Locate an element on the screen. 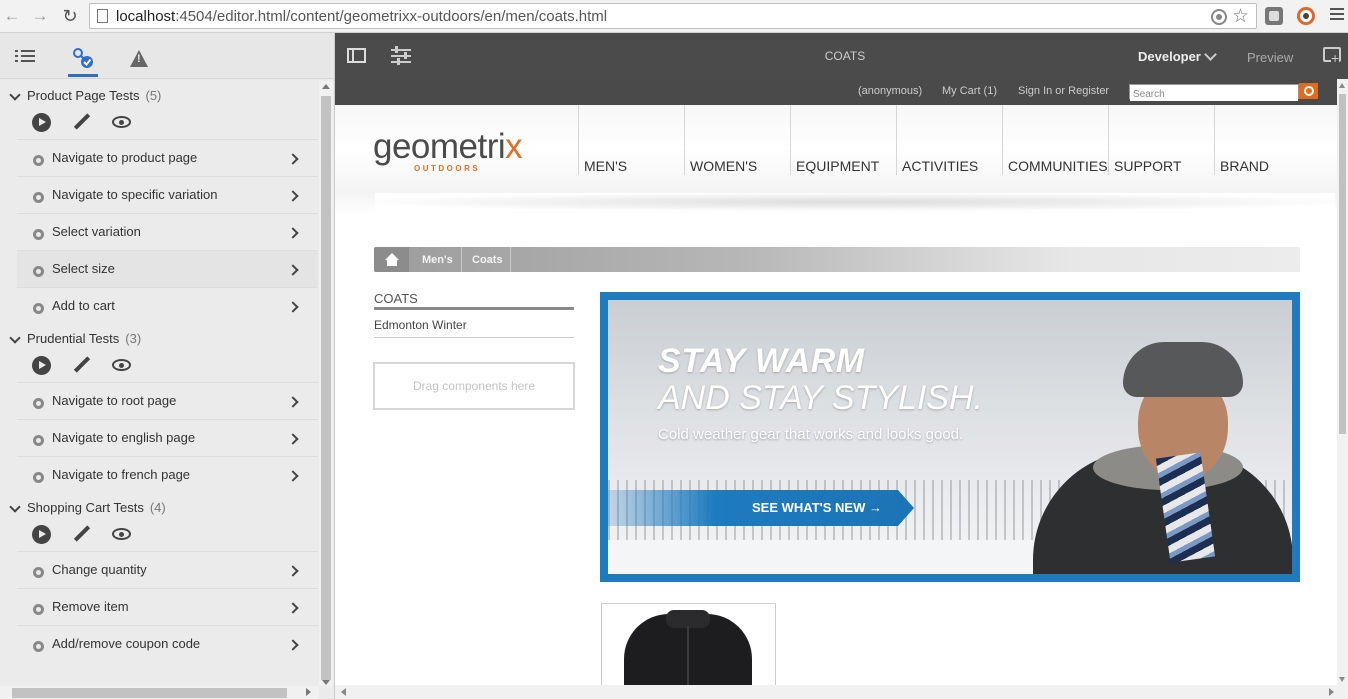 The image size is (1348, 699). test-case-label: Remove item is located at coordinates (90, 606).